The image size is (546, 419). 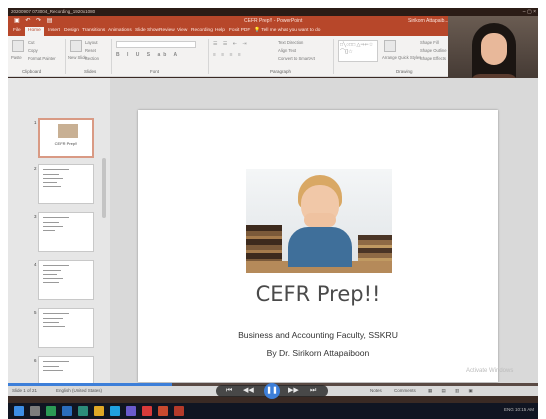 What do you see at coordinates (494, 49) in the screenshot?
I see `presenter-face` at bounding box center [494, 49].